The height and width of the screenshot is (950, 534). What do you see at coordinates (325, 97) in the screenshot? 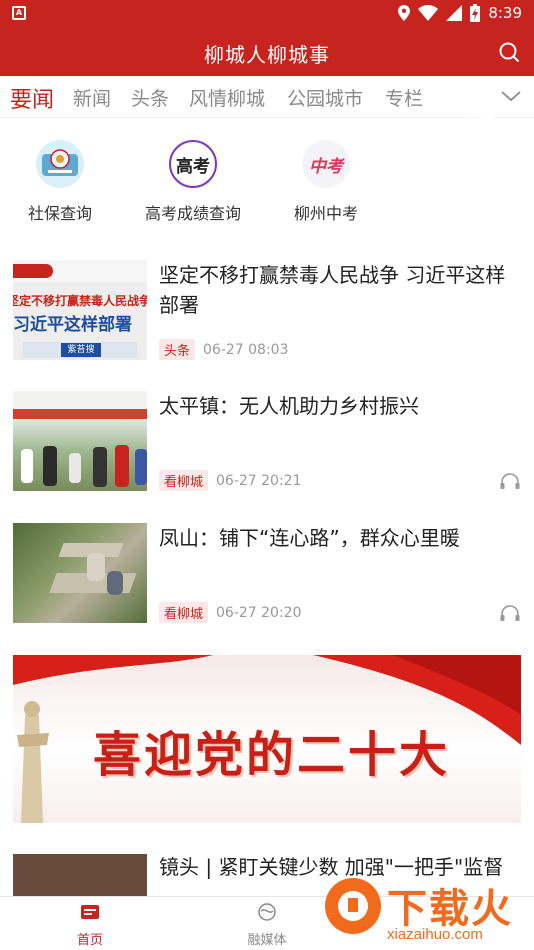
I see `tab-gongyuan-chengshi: 公园城市` at bounding box center [325, 97].